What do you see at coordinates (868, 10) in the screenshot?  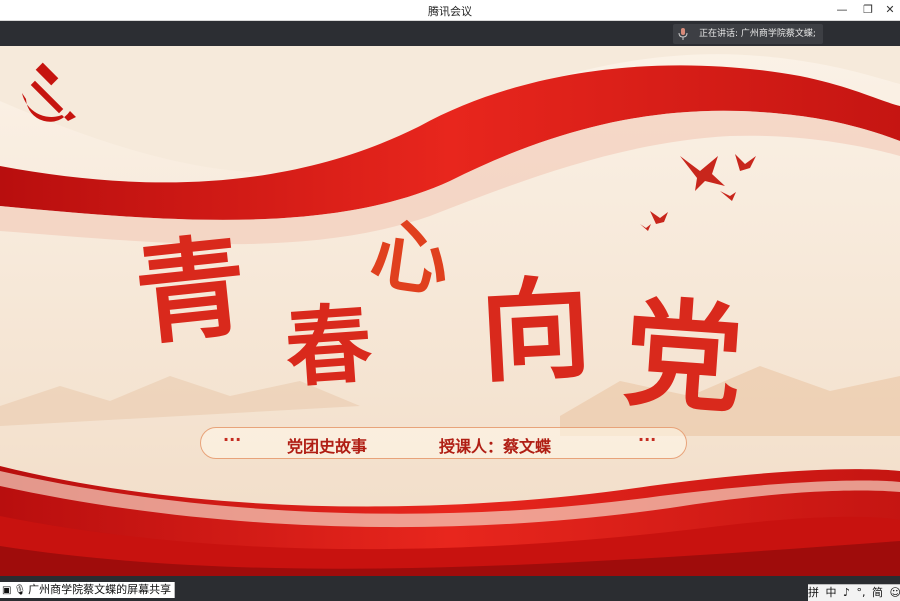 I see `restore-button: ❐` at bounding box center [868, 10].